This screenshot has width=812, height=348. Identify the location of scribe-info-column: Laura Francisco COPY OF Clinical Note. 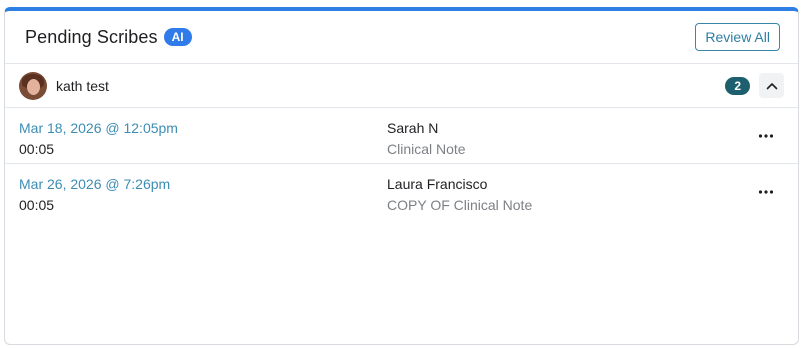
(459, 194).